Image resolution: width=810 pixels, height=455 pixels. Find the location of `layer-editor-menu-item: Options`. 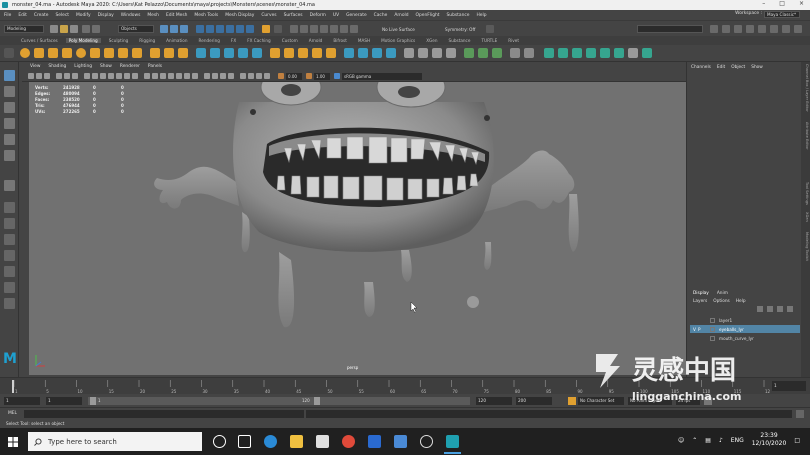

layer-editor-menu-item: Options is located at coordinates (721, 301).